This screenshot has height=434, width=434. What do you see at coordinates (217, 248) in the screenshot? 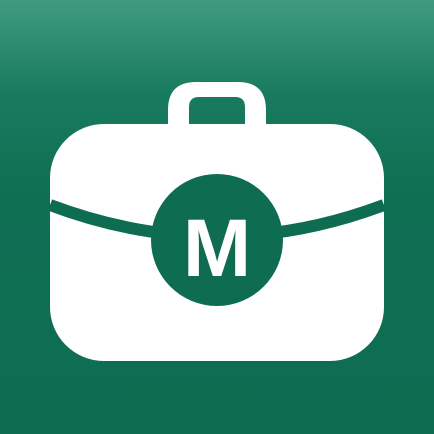
I see `logo-letter: M` at bounding box center [217, 248].